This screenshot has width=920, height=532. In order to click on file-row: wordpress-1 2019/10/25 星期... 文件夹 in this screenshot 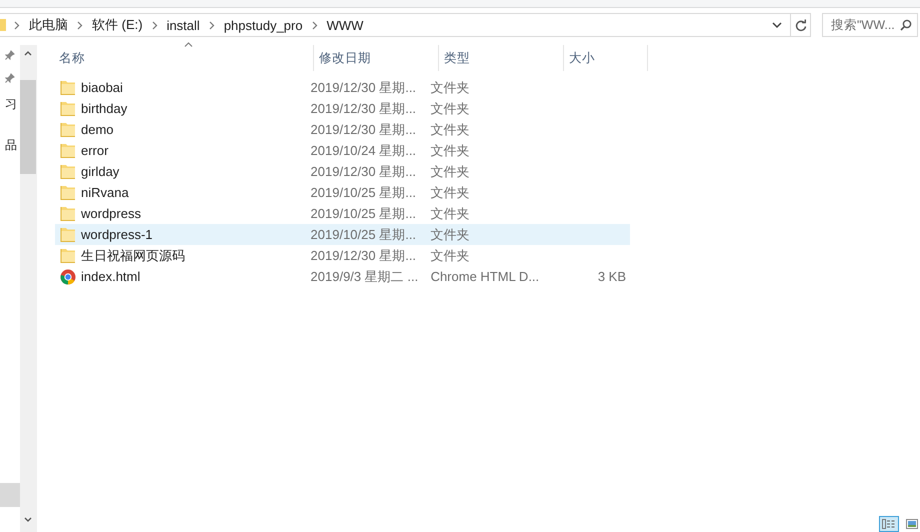, I will do `click(342, 234)`.